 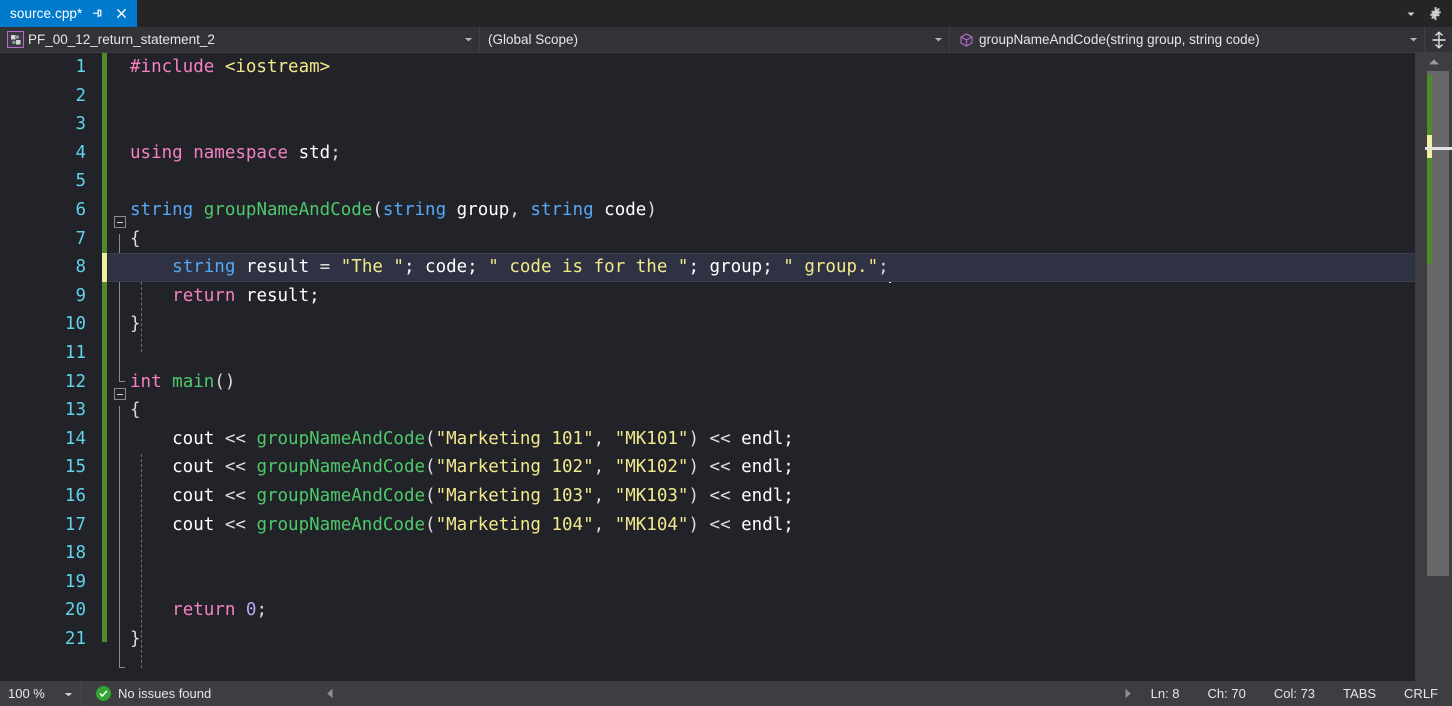 I want to click on code-token: int, so click(x=146, y=381).